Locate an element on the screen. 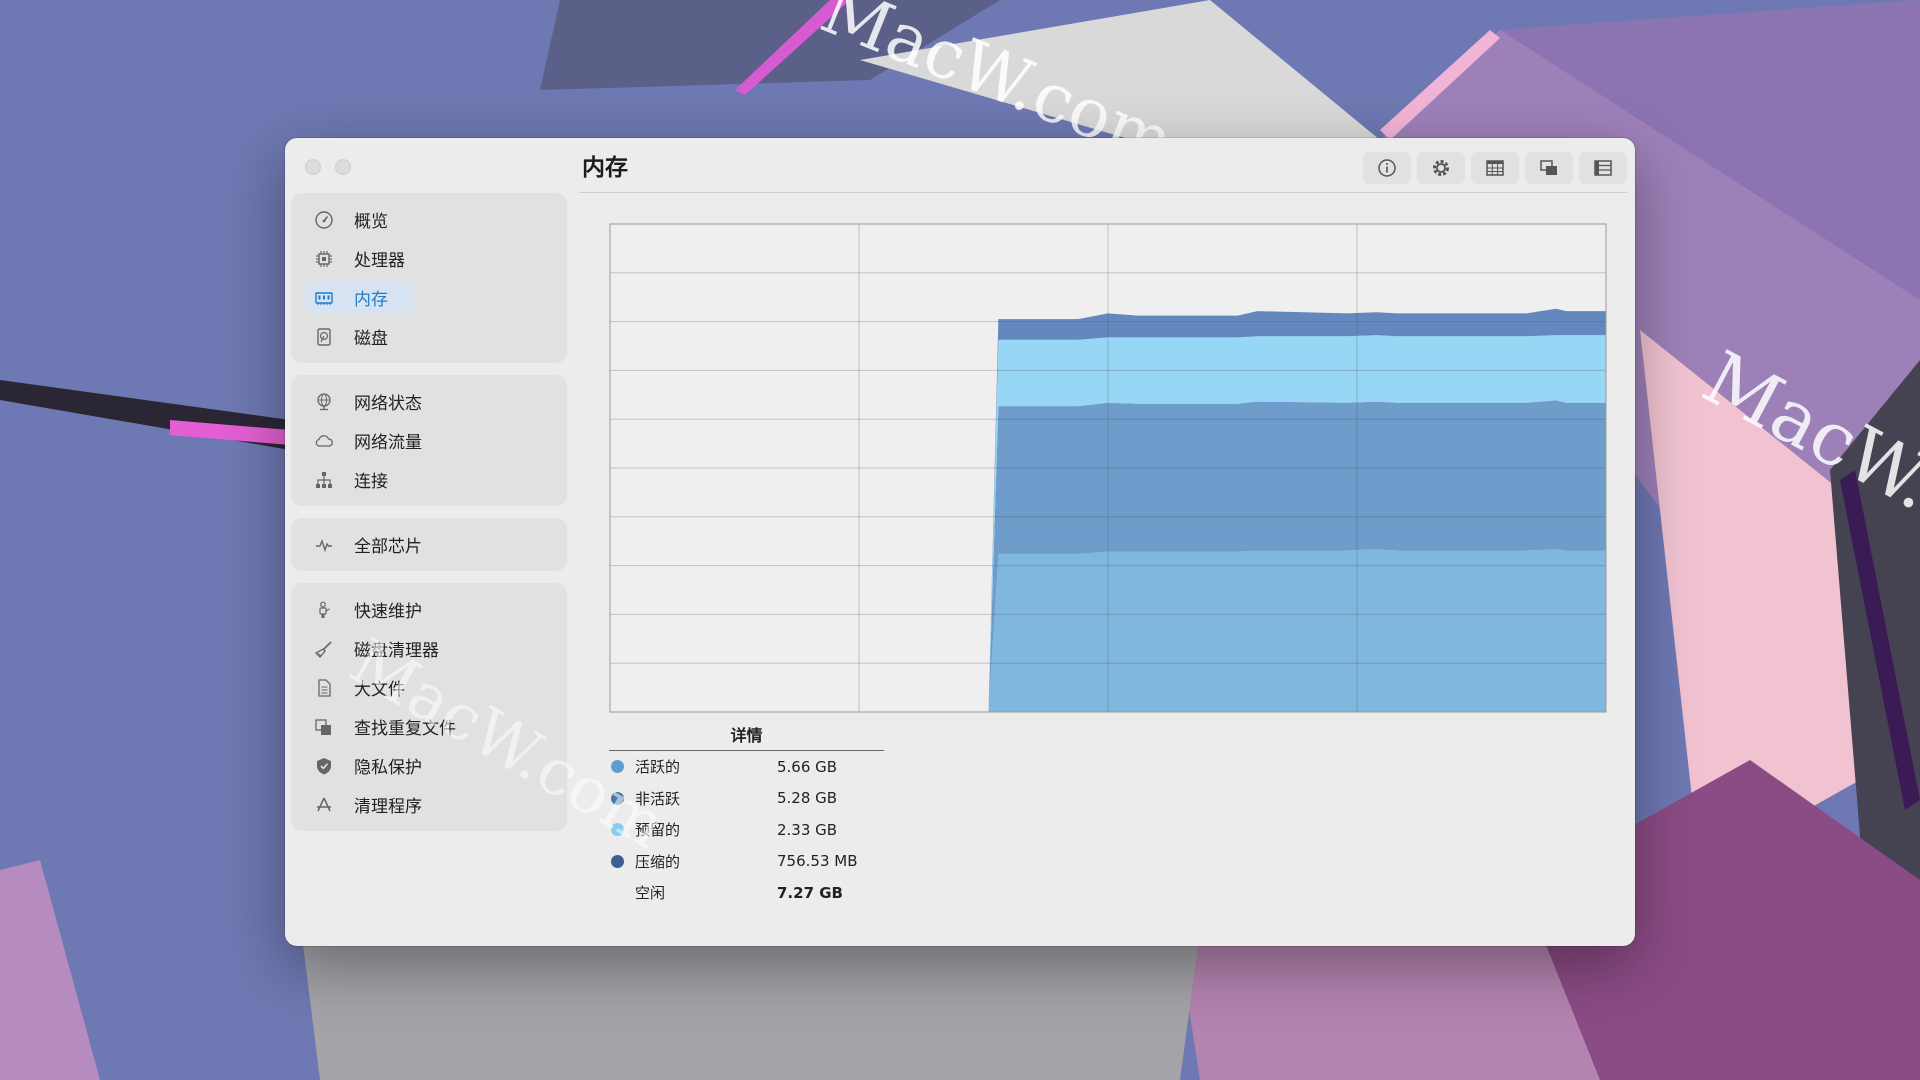 This screenshot has width=1920, height=1080. cloud-icon is located at coordinates (324, 441).